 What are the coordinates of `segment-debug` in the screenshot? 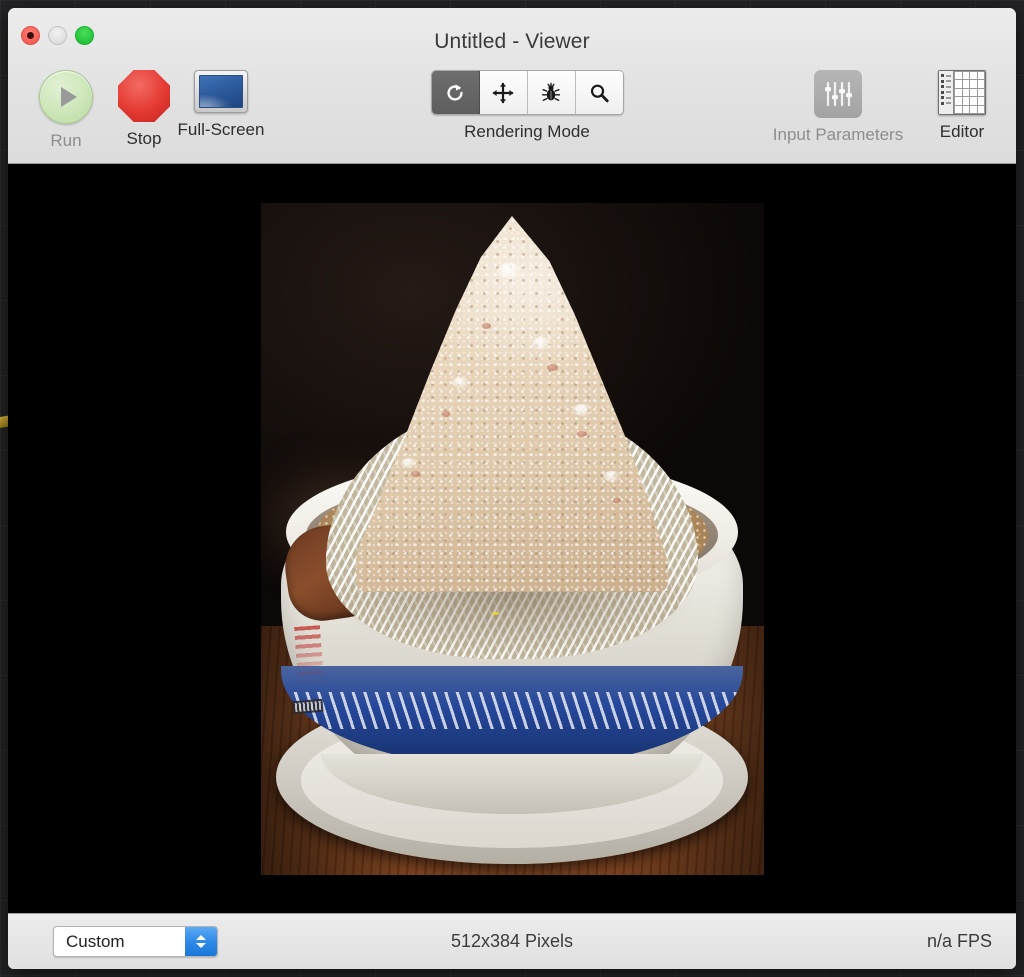 It's located at (551, 92).